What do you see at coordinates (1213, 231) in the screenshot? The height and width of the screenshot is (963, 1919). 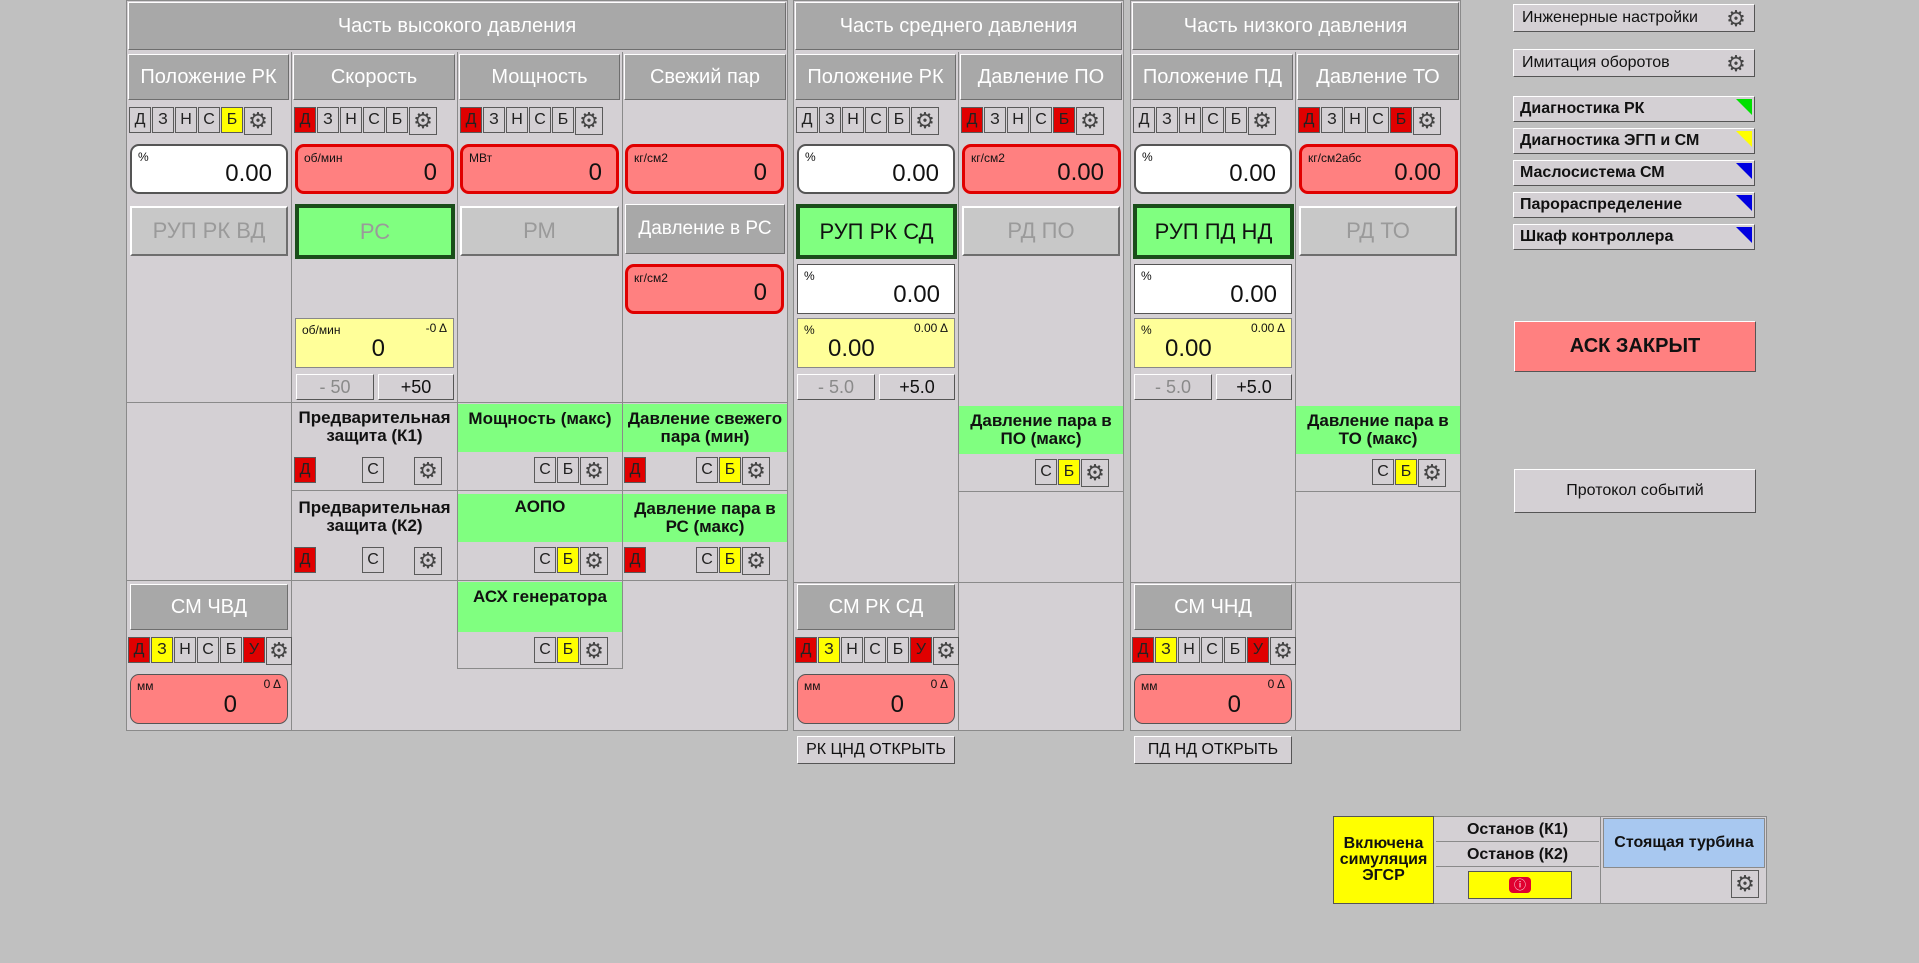 I see `rup-pd-nd-button: РУП ПД НД` at bounding box center [1213, 231].